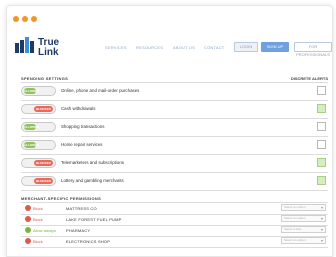 This screenshot has height=257, width=336. What do you see at coordinates (116, 47) in the screenshot?
I see `nav-services: SERVICES` at bounding box center [116, 47].